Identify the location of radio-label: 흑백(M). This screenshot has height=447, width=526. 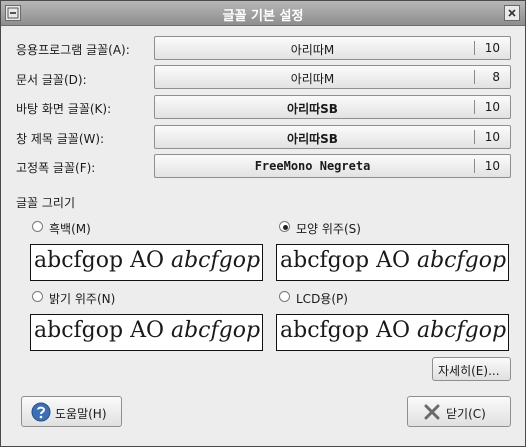
(70, 229).